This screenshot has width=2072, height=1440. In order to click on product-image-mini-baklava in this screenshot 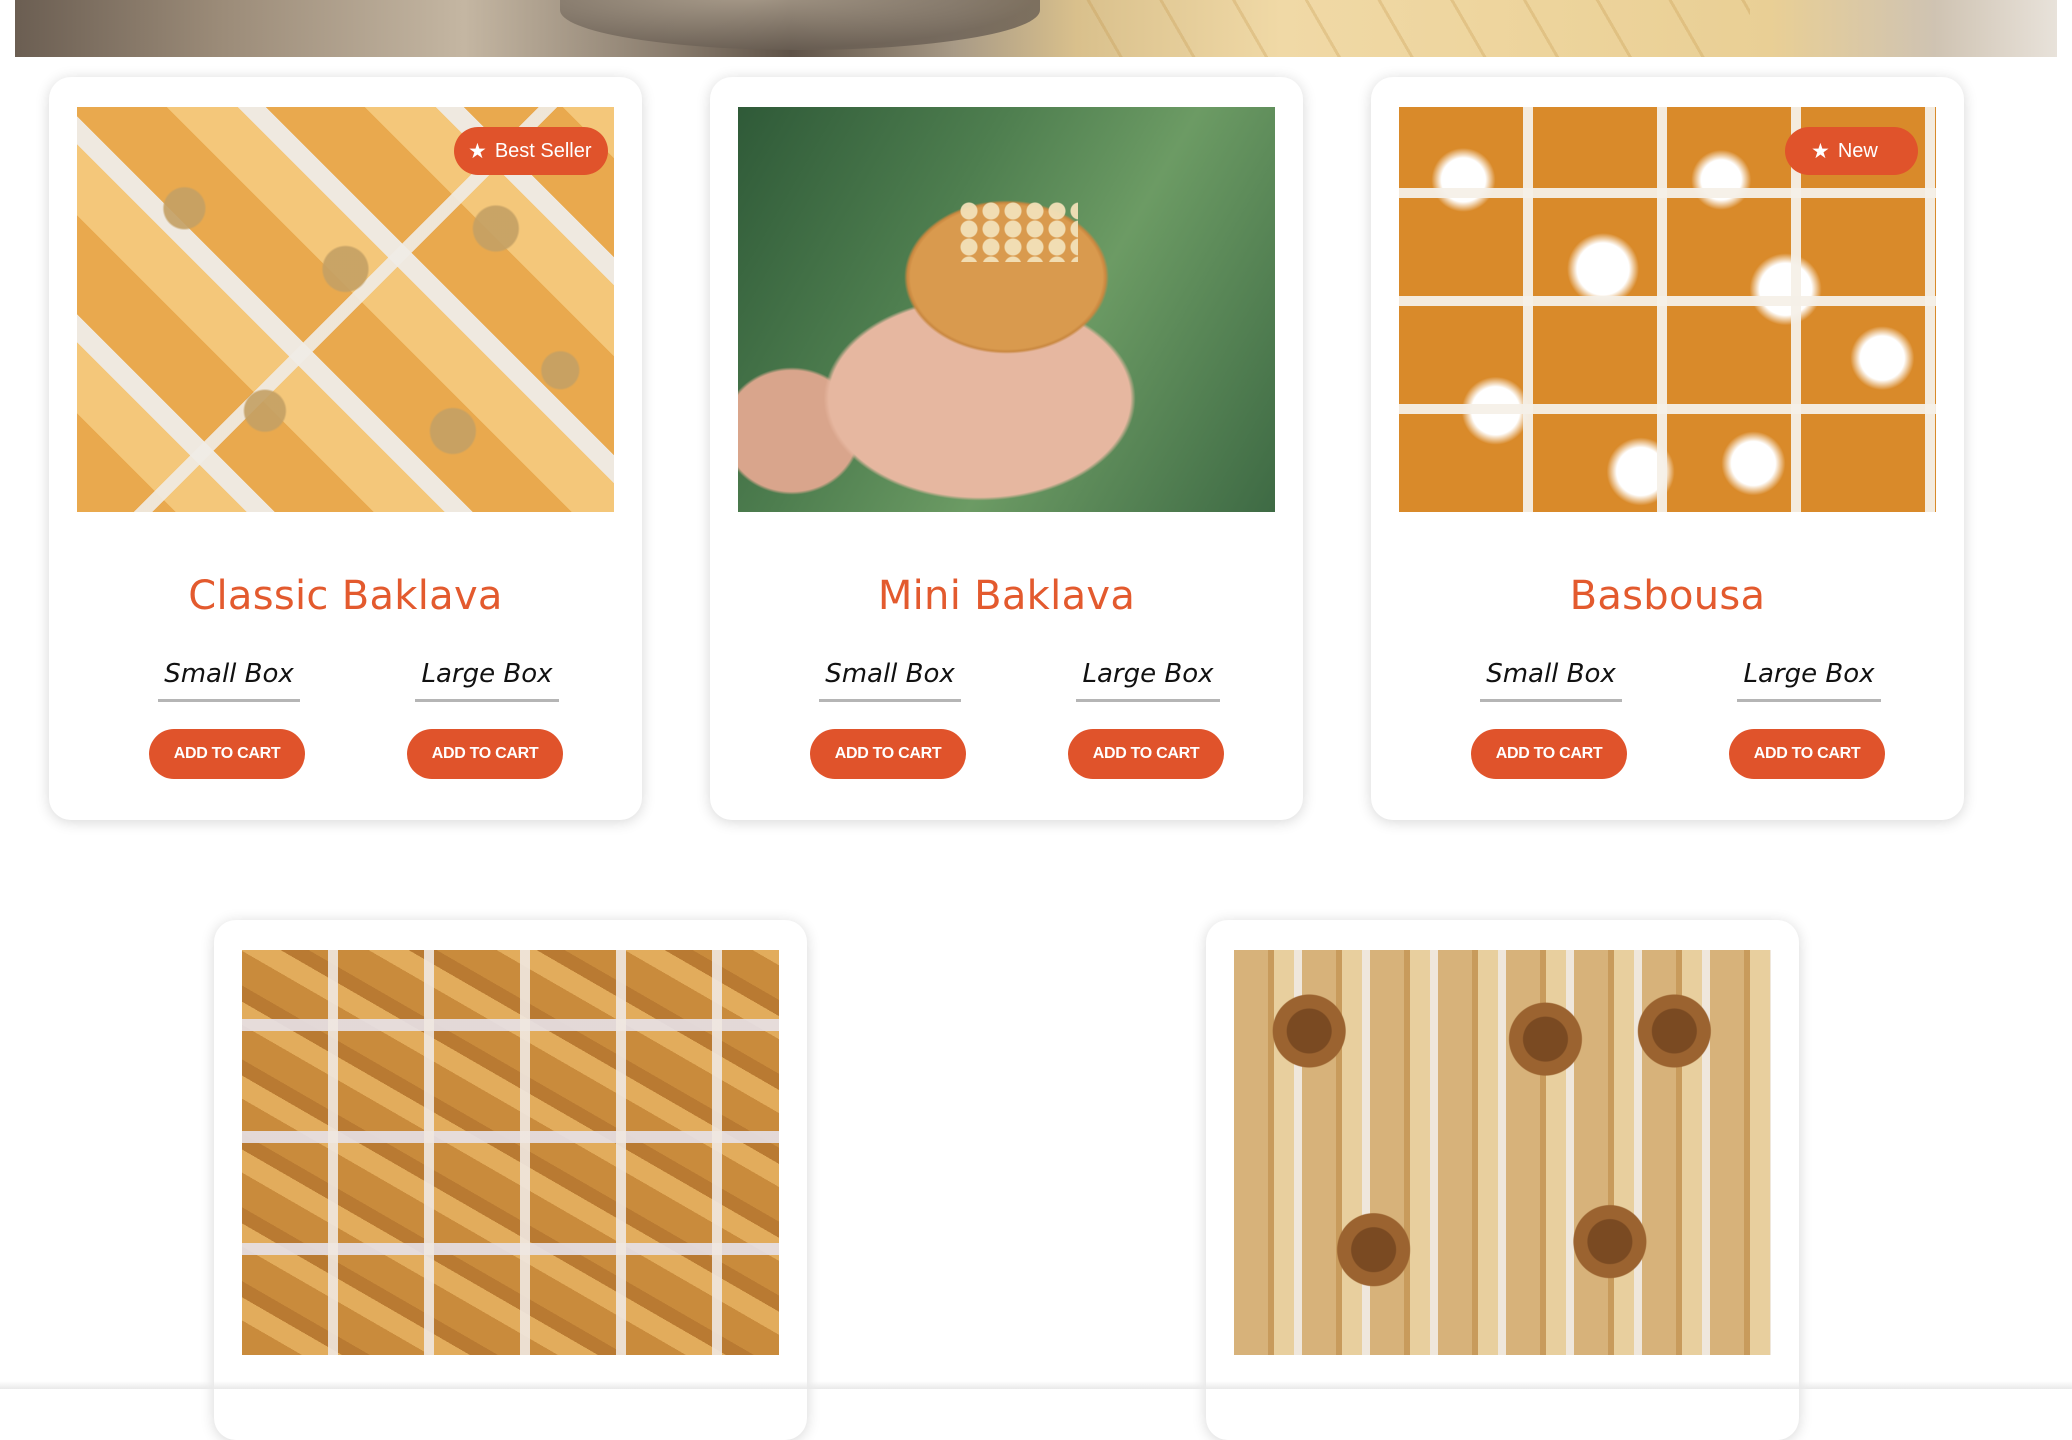, I will do `click(1006, 309)`.